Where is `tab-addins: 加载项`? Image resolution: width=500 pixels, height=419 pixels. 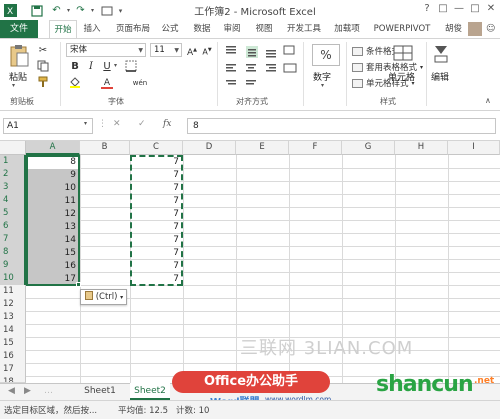 tab-addins: 加载项 is located at coordinates (347, 29).